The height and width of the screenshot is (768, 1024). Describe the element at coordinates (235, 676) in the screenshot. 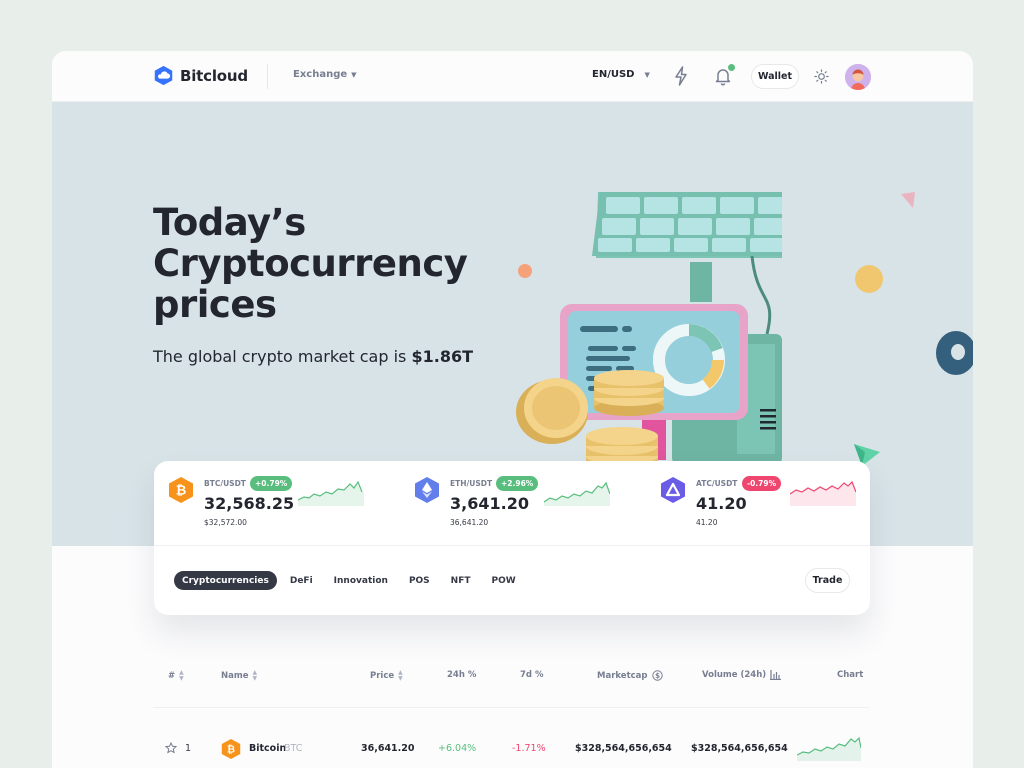

I see `col-header-label: Name` at that location.